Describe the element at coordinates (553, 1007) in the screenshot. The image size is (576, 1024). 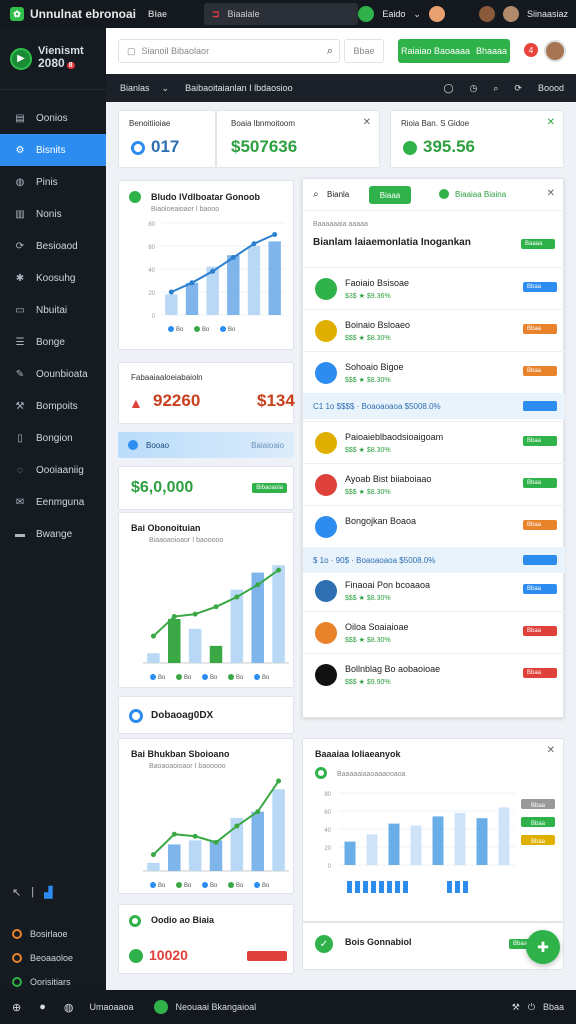
I see `footer-right: Bbaa` at that location.